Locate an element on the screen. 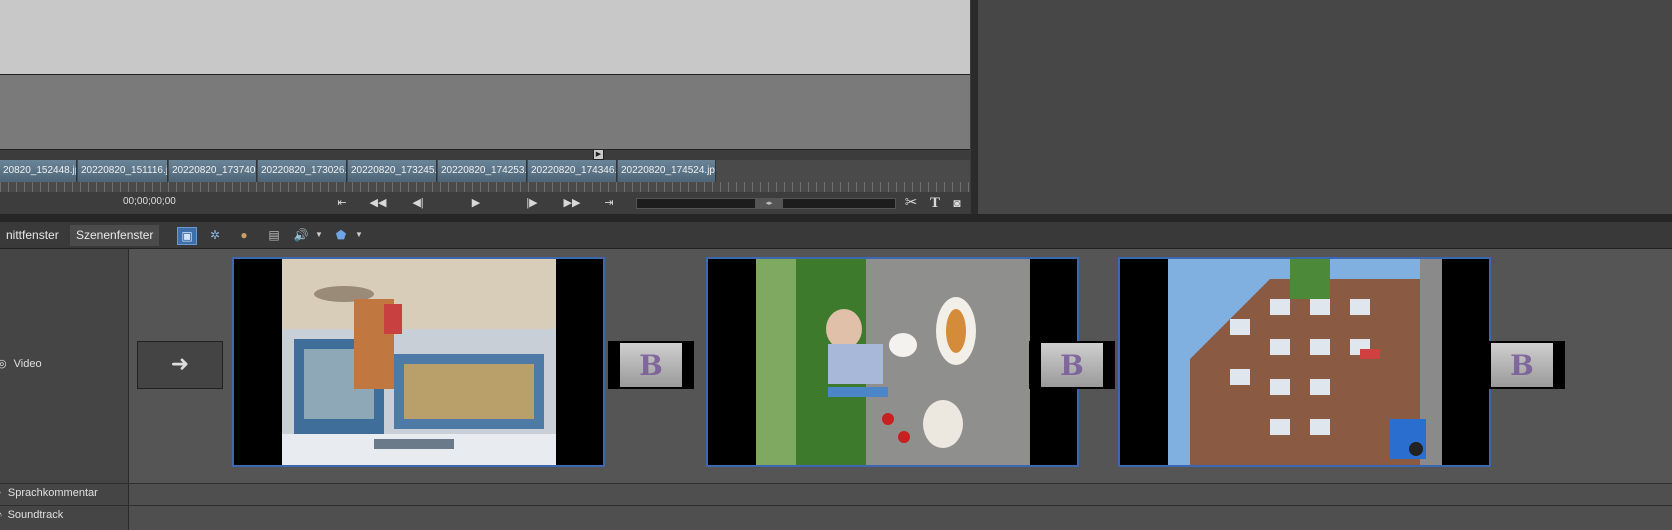 This screenshot has width=1672, height=530. rewind-icon: ◀◀ is located at coordinates (378, 203).